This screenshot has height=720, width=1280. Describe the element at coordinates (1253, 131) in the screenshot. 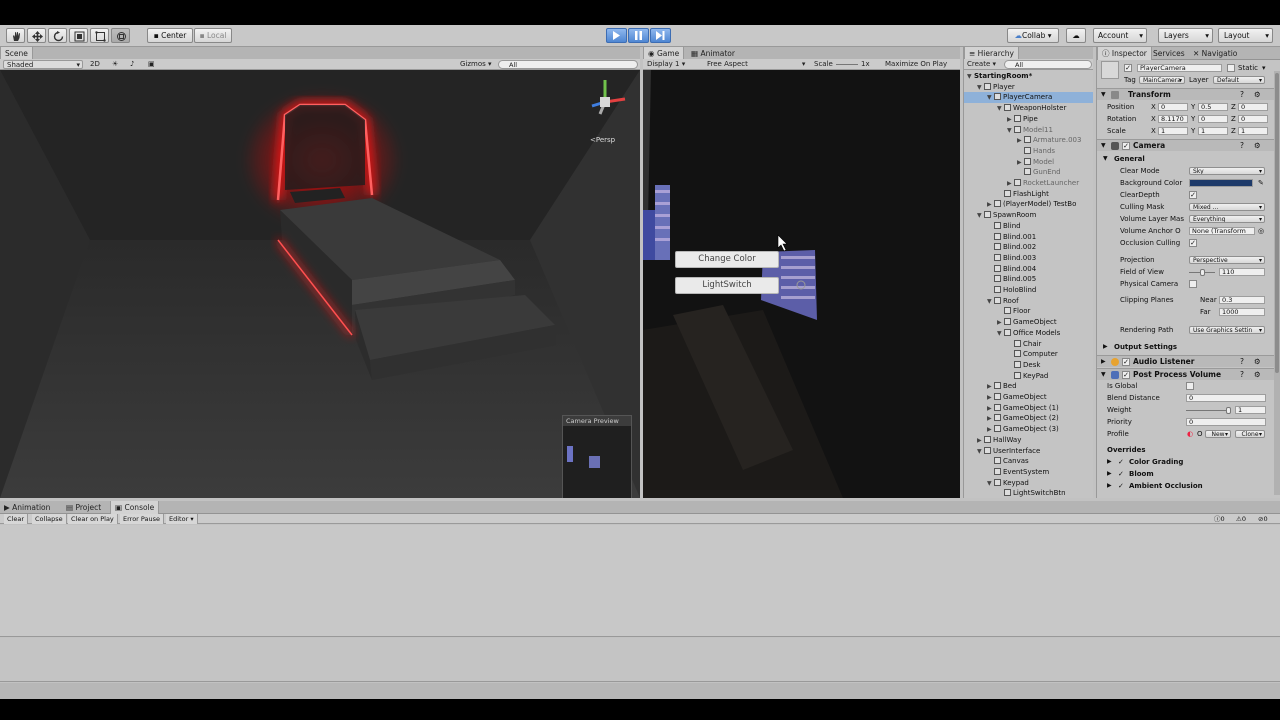

I see `scale-z-field: 1` at that location.